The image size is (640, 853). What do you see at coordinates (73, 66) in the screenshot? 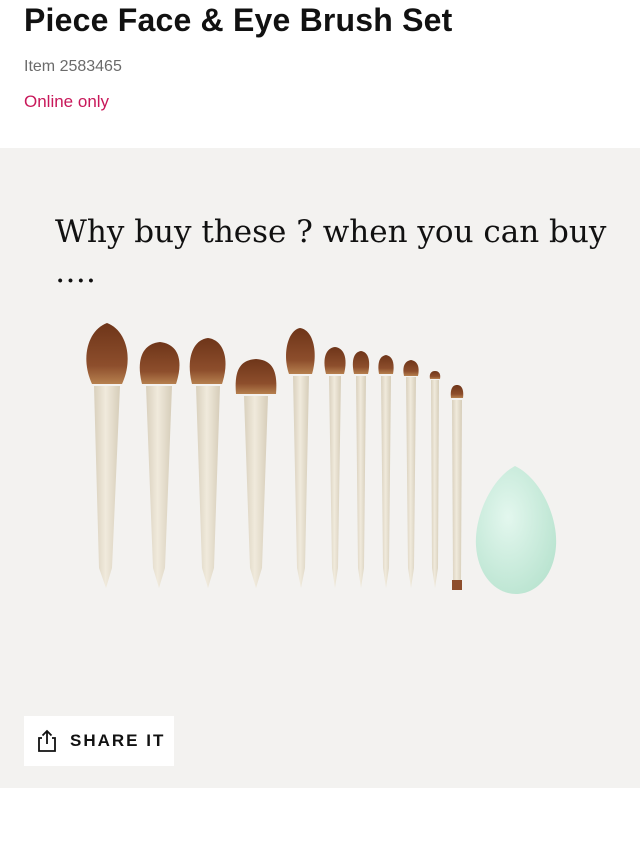
I see `item-number: Item 2583465` at bounding box center [73, 66].